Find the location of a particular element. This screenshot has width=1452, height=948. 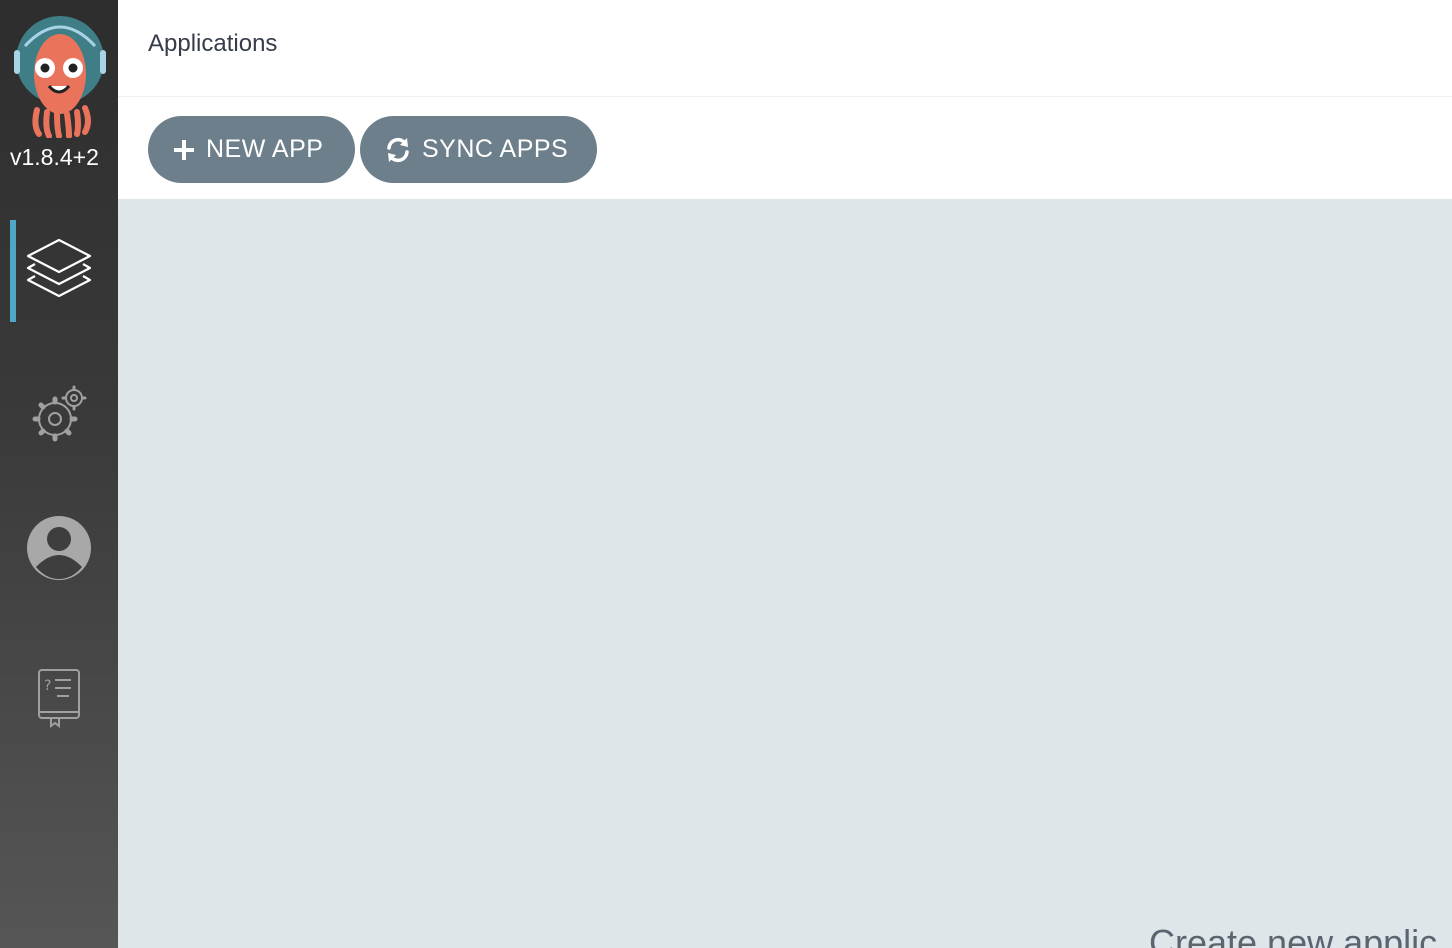

docs-book-icon: ? is located at coordinates (59, 700).